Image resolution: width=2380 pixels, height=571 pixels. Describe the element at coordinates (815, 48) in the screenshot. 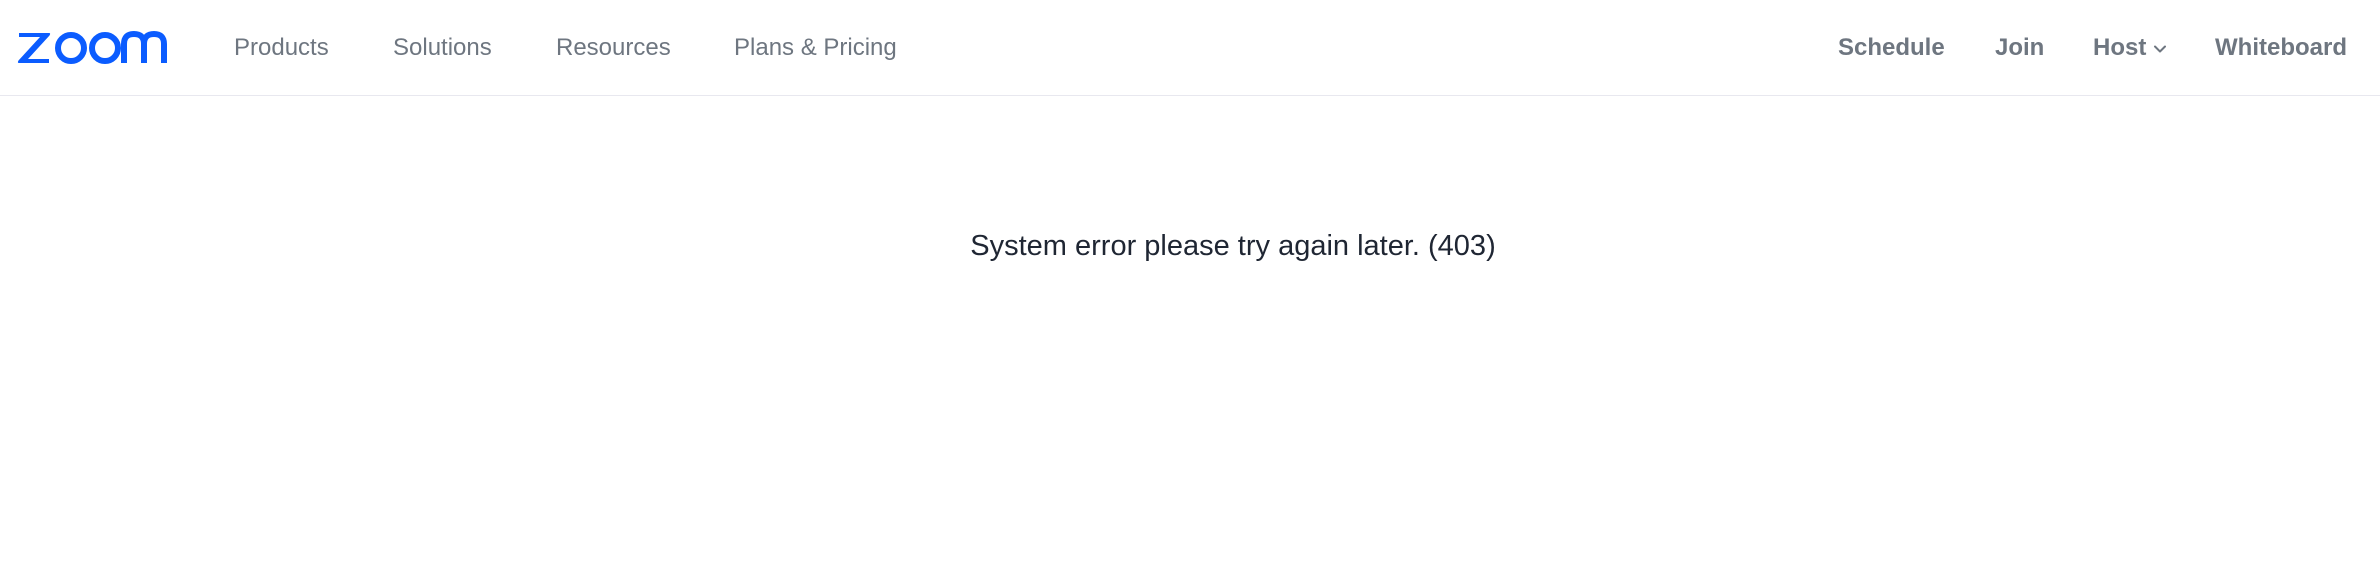

I see `nav-plans-pricing-link: Plans & Pricing` at that location.